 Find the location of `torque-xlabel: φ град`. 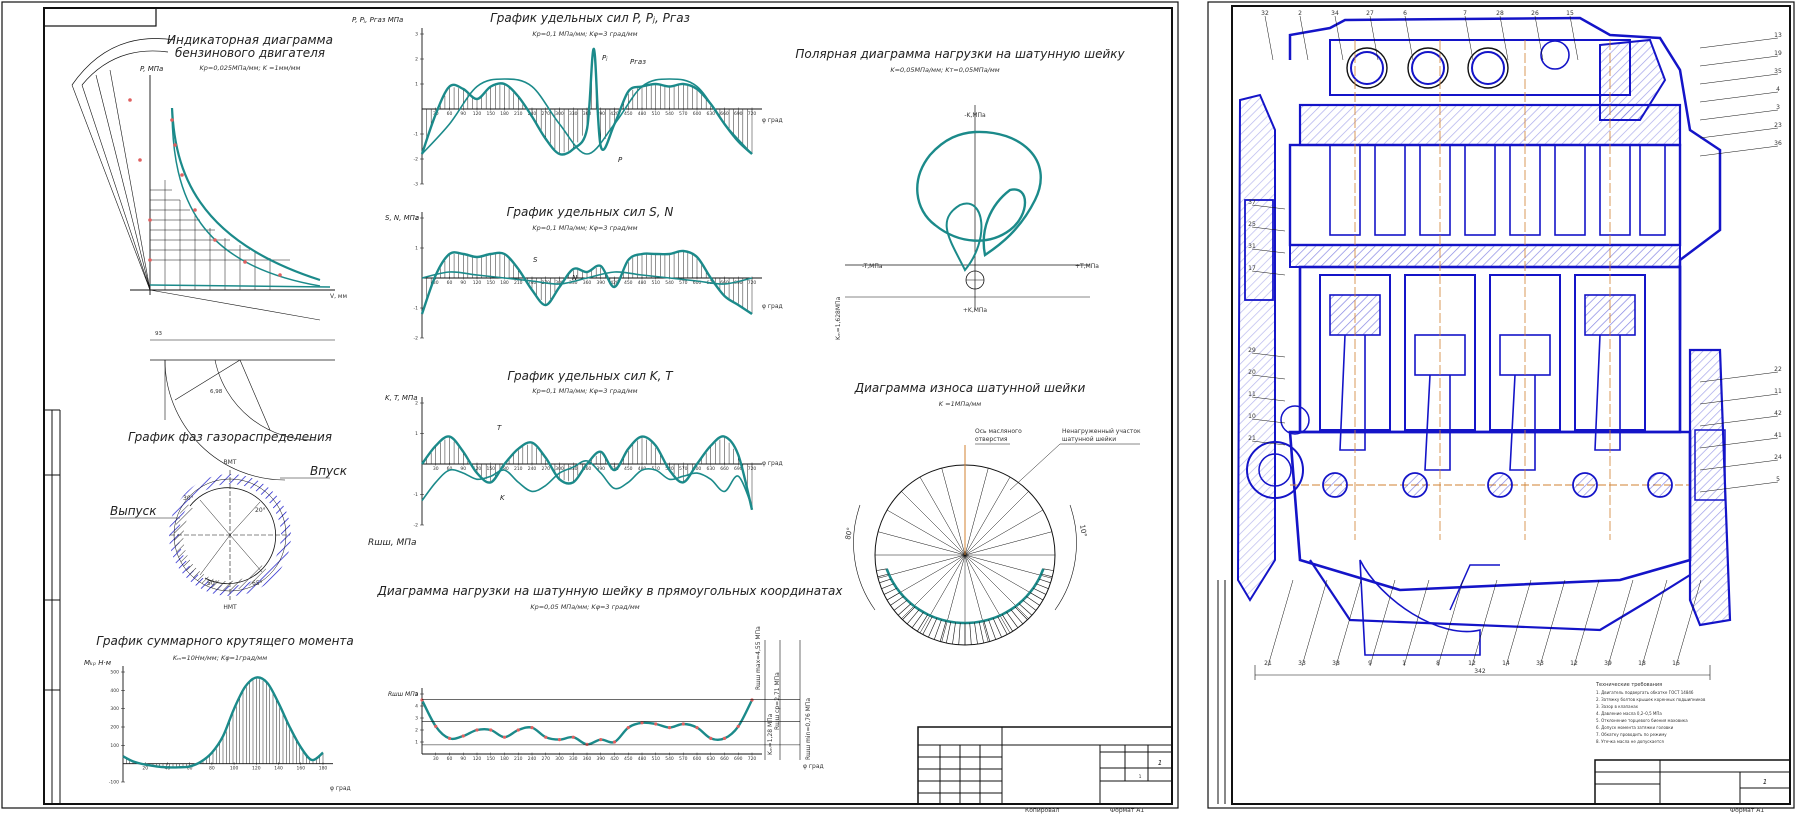

torque-xlabel: φ град is located at coordinates (340, 788).